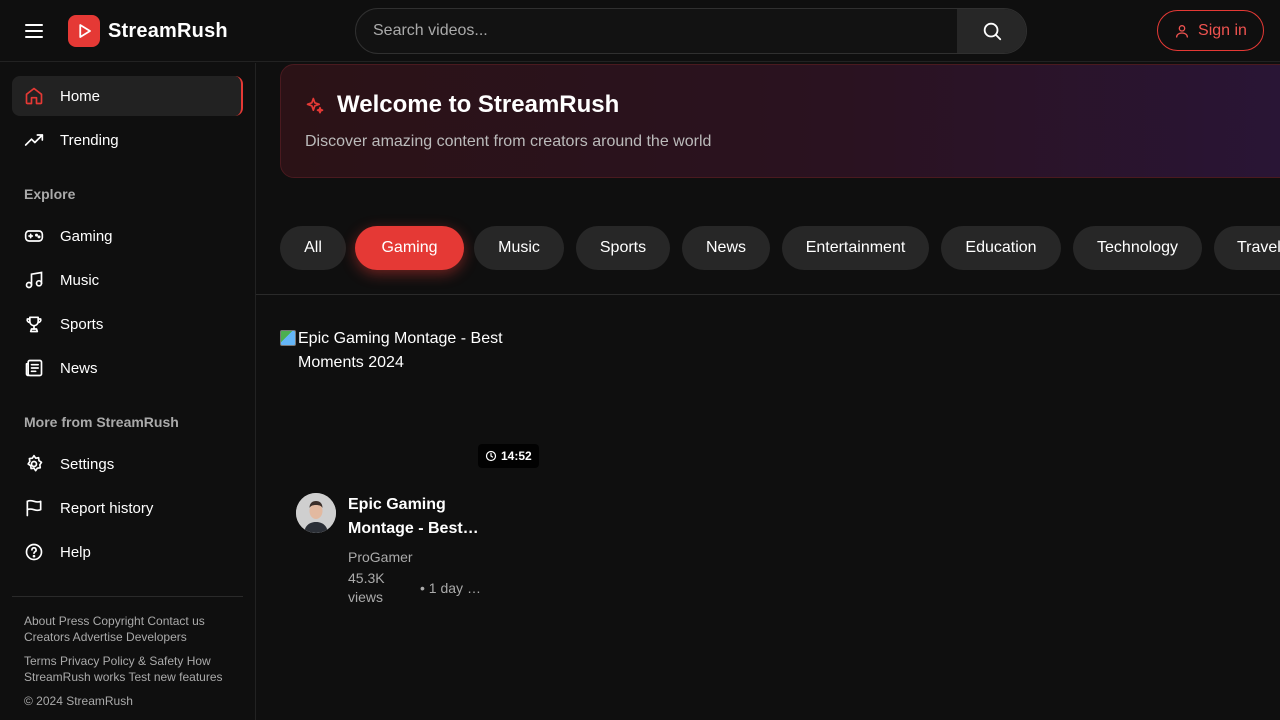 Image resolution: width=1280 pixels, height=720 pixels. I want to click on thumbnail-alt-text: Epic Gaming Montage - Best Moments 2024, so click(395, 351).